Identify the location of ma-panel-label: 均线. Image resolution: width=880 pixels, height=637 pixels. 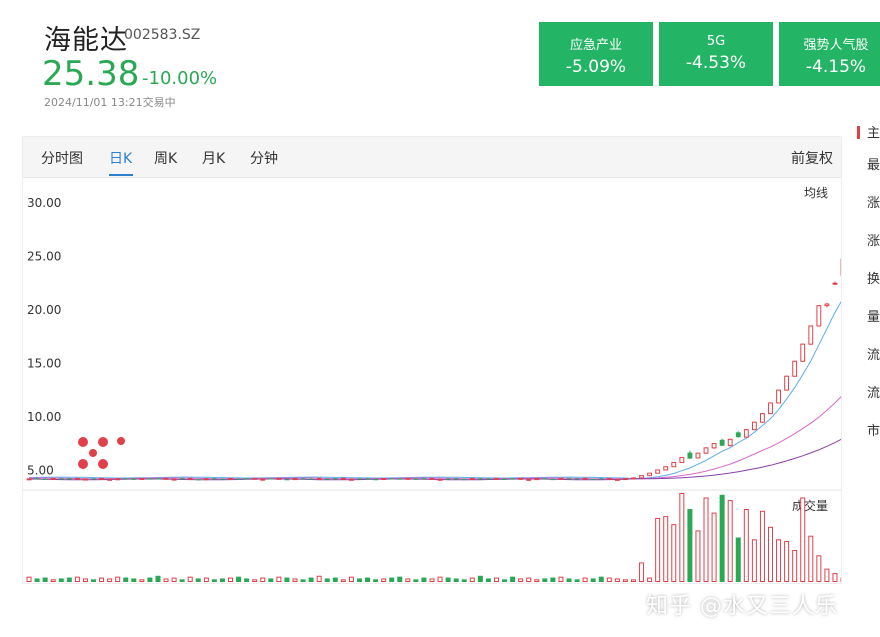
(816, 193).